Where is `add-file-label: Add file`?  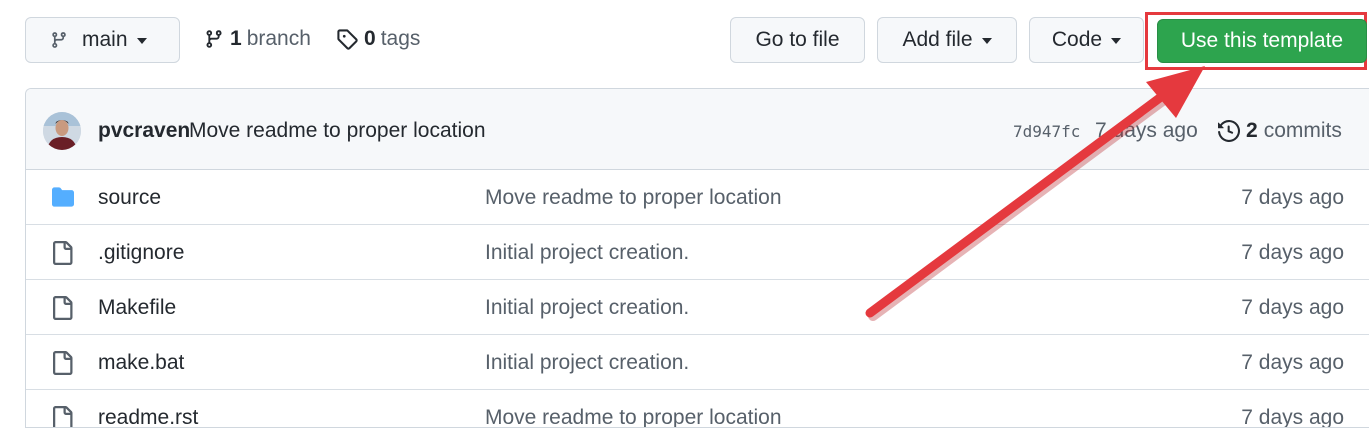
add-file-label: Add file is located at coordinates (937, 39).